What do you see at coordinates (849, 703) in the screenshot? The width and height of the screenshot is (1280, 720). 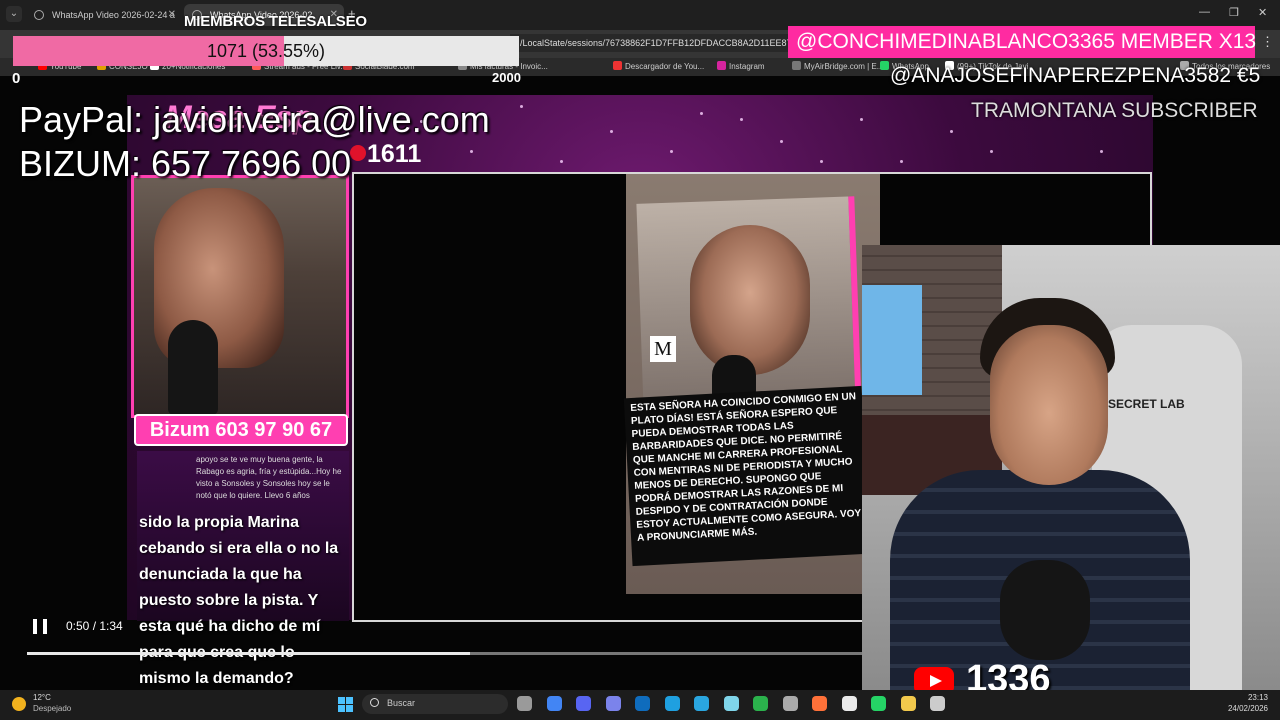 I see `chrome-alt-icon` at bounding box center [849, 703].